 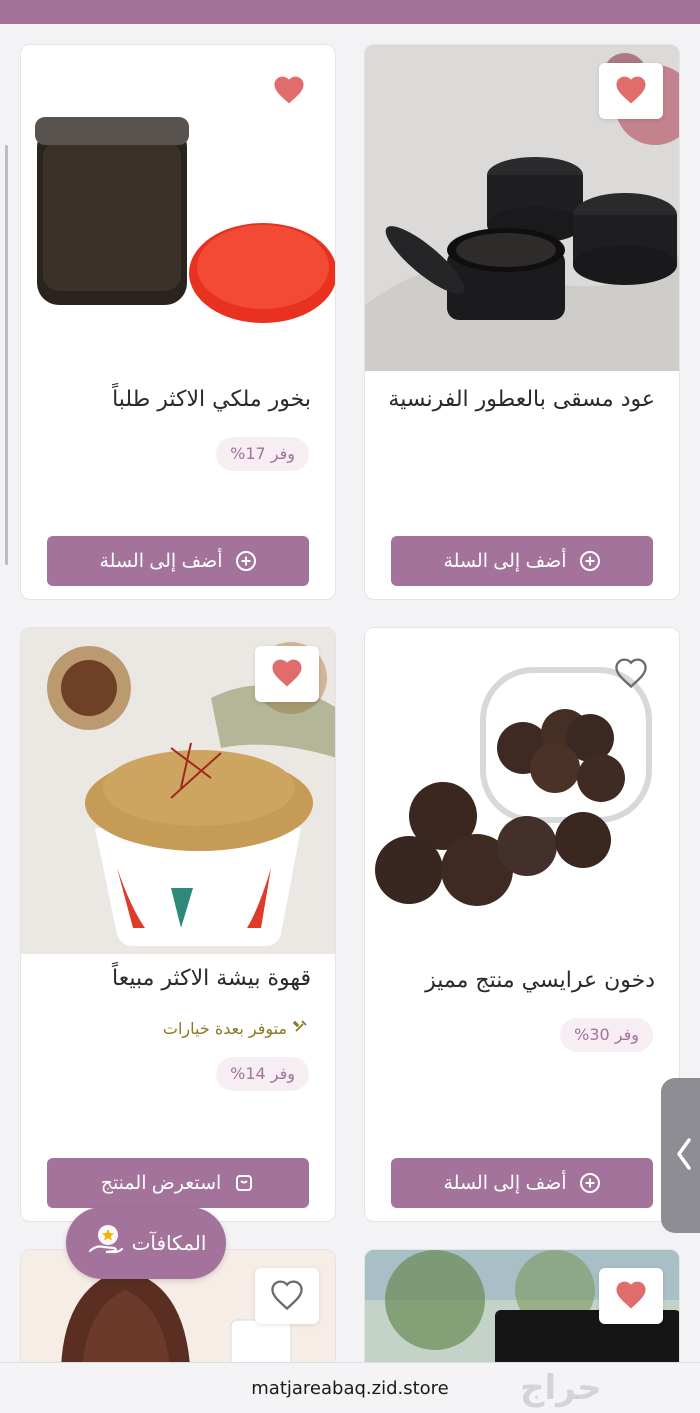 What do you see at coordinates (106, 1243) in the screenshot?
I see `rewards-hand-star-icon` at bounding box center [106, 1243].